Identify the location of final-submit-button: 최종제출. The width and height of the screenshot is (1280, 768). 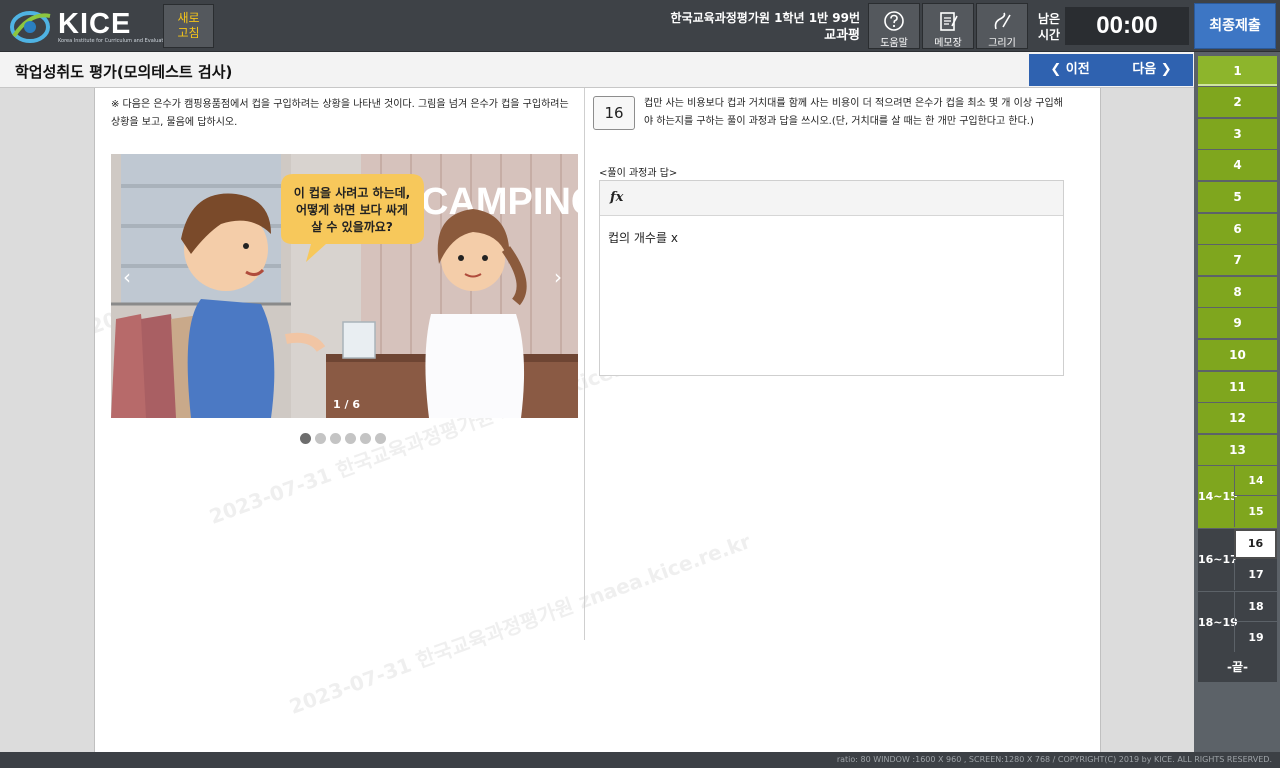
(1235, 26).